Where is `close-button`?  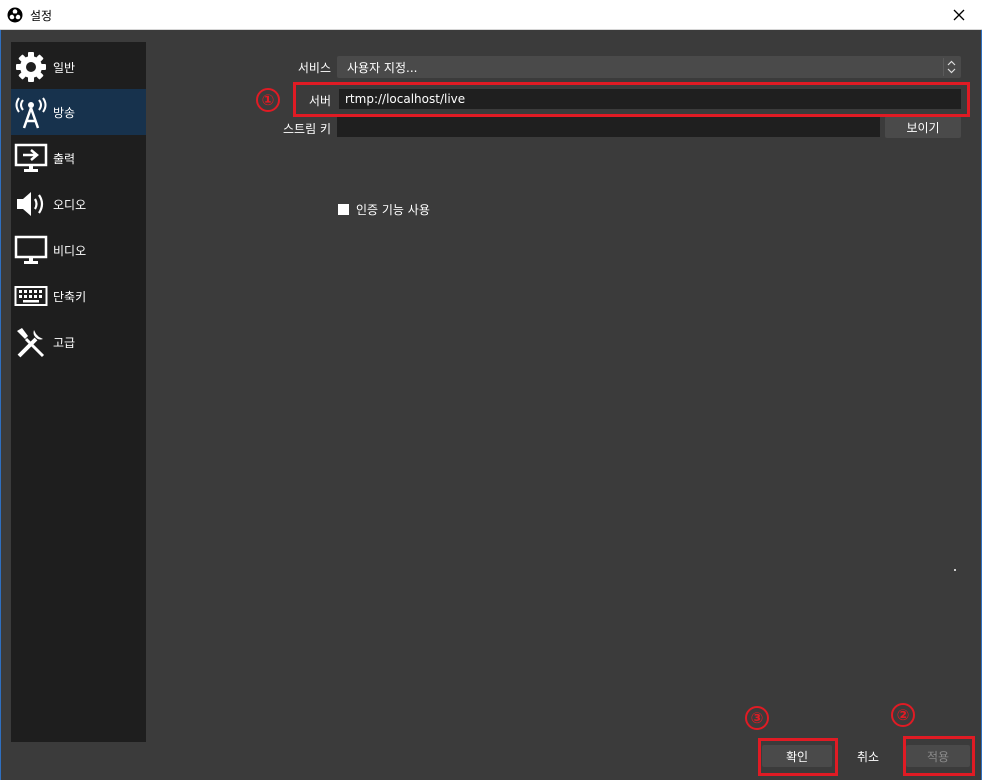
close-button is located at coordinates (959, 15).